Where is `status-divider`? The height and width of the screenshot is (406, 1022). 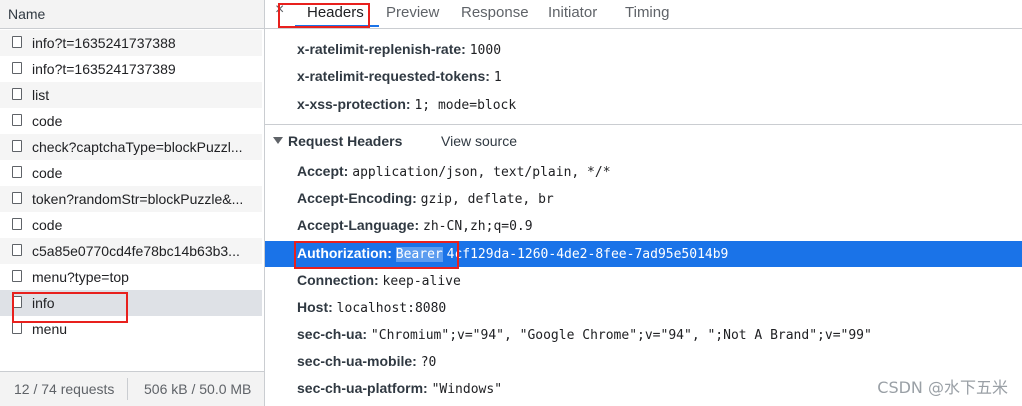 status-divider is located at coordinates (127, 389).